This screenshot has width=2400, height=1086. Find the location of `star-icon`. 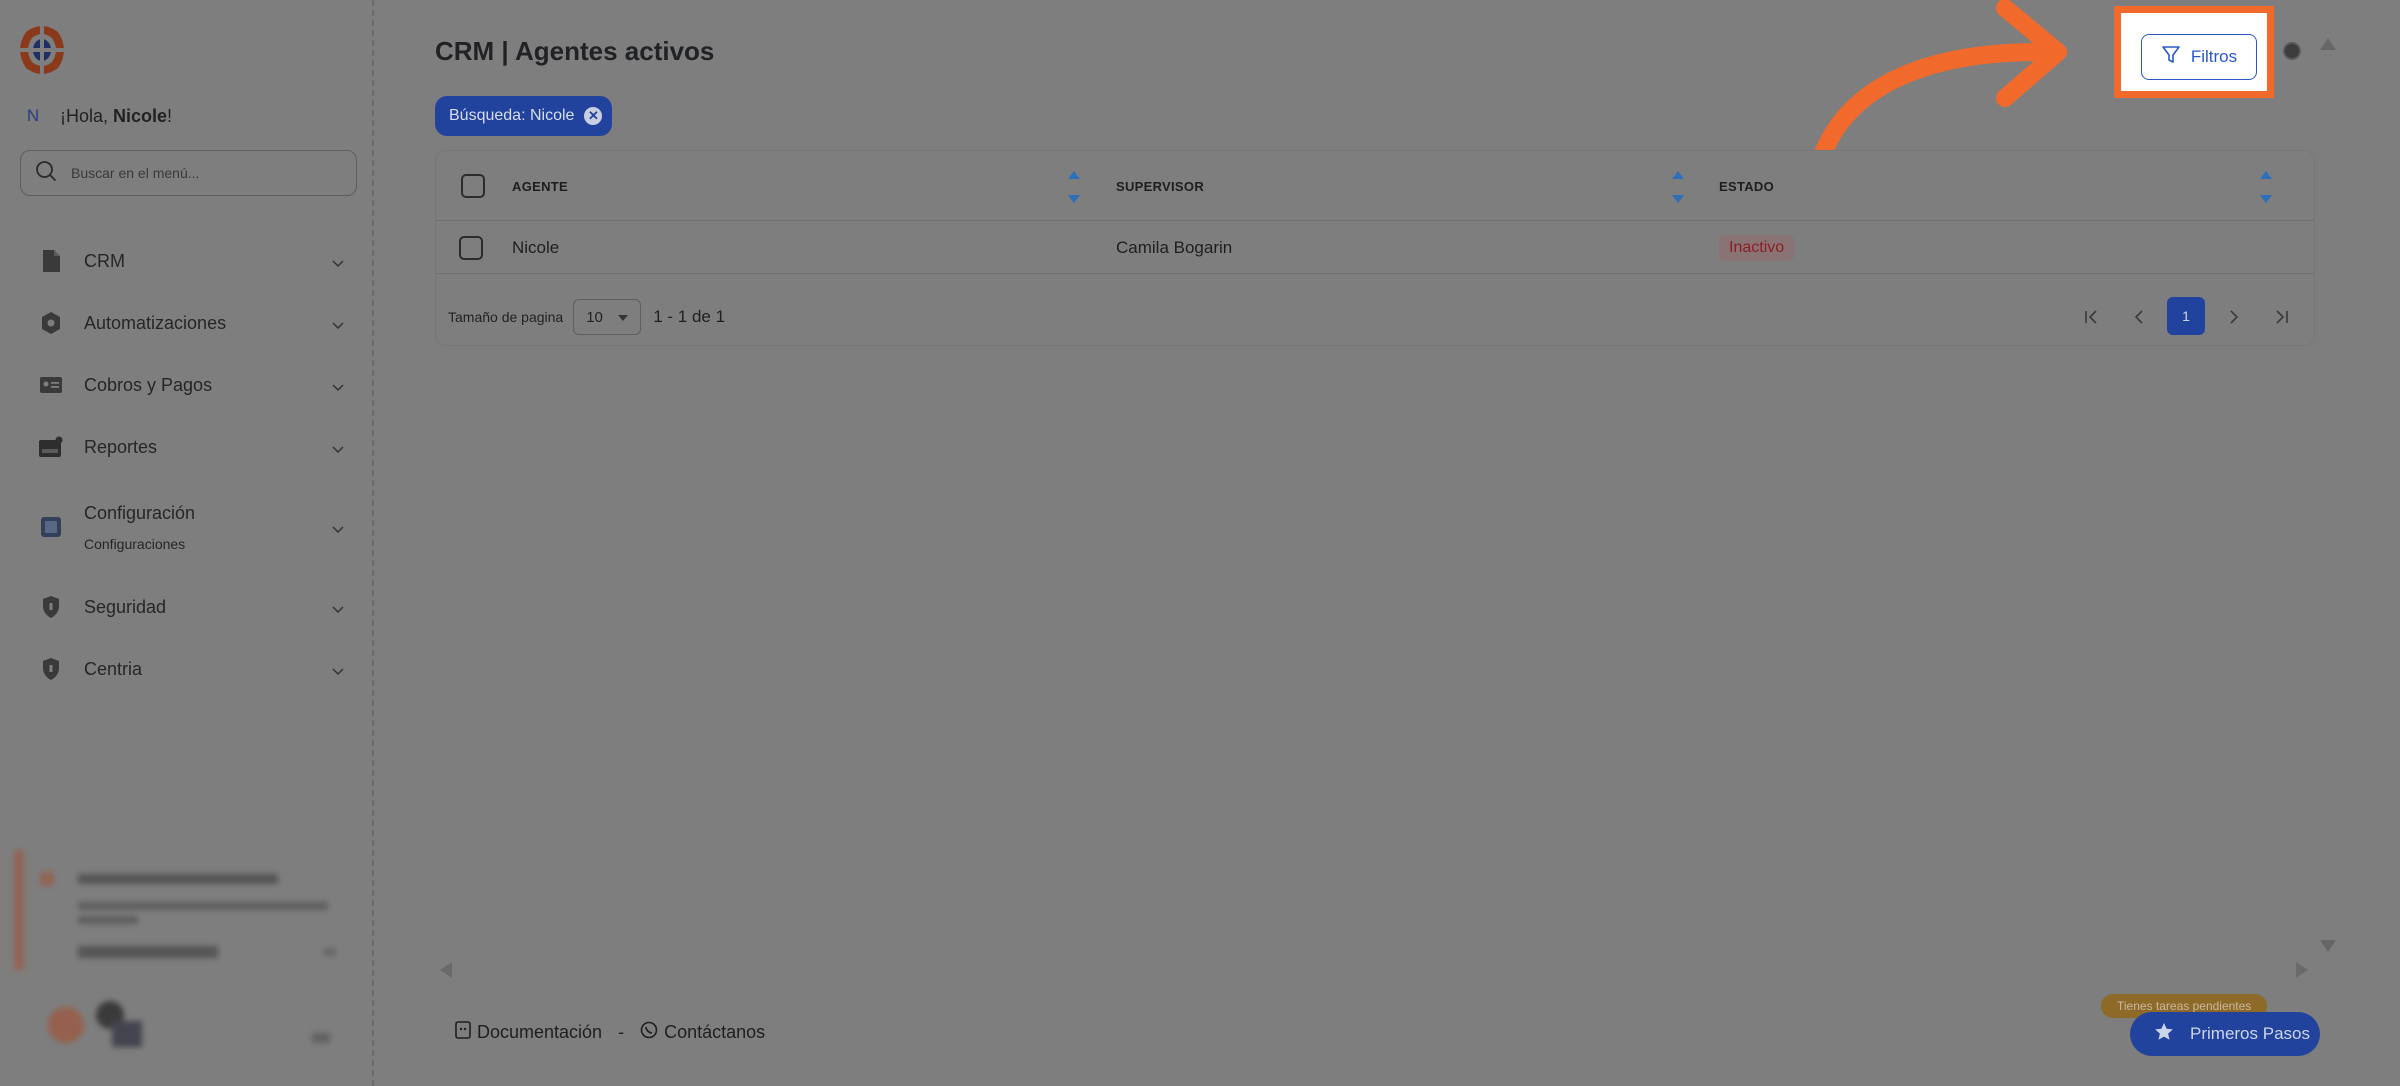

star-icon is located at coordinates (2164, 1034).